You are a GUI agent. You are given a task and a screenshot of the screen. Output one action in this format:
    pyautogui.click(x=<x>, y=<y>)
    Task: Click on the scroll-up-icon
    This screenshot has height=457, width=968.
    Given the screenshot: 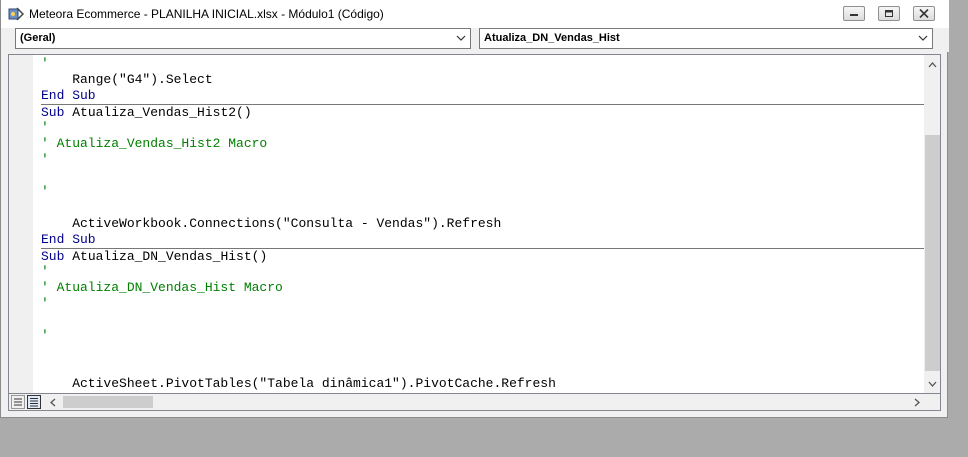 What is the action you would take?
    pyautogui.click(x=932, y=64)
    